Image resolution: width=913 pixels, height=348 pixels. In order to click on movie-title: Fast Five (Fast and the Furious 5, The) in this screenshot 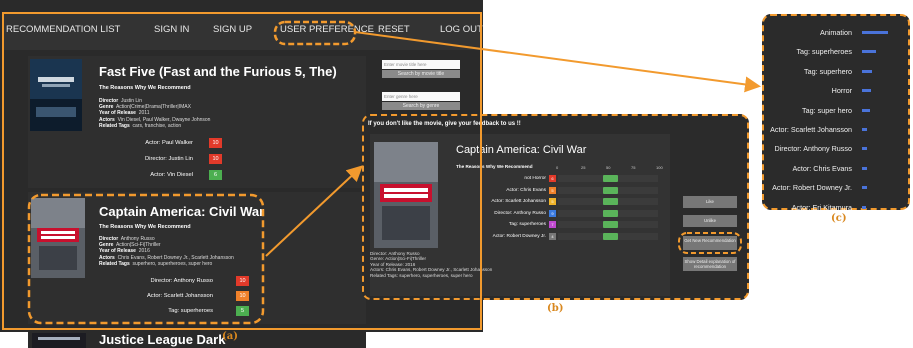, I will do `click(218, 71)`.